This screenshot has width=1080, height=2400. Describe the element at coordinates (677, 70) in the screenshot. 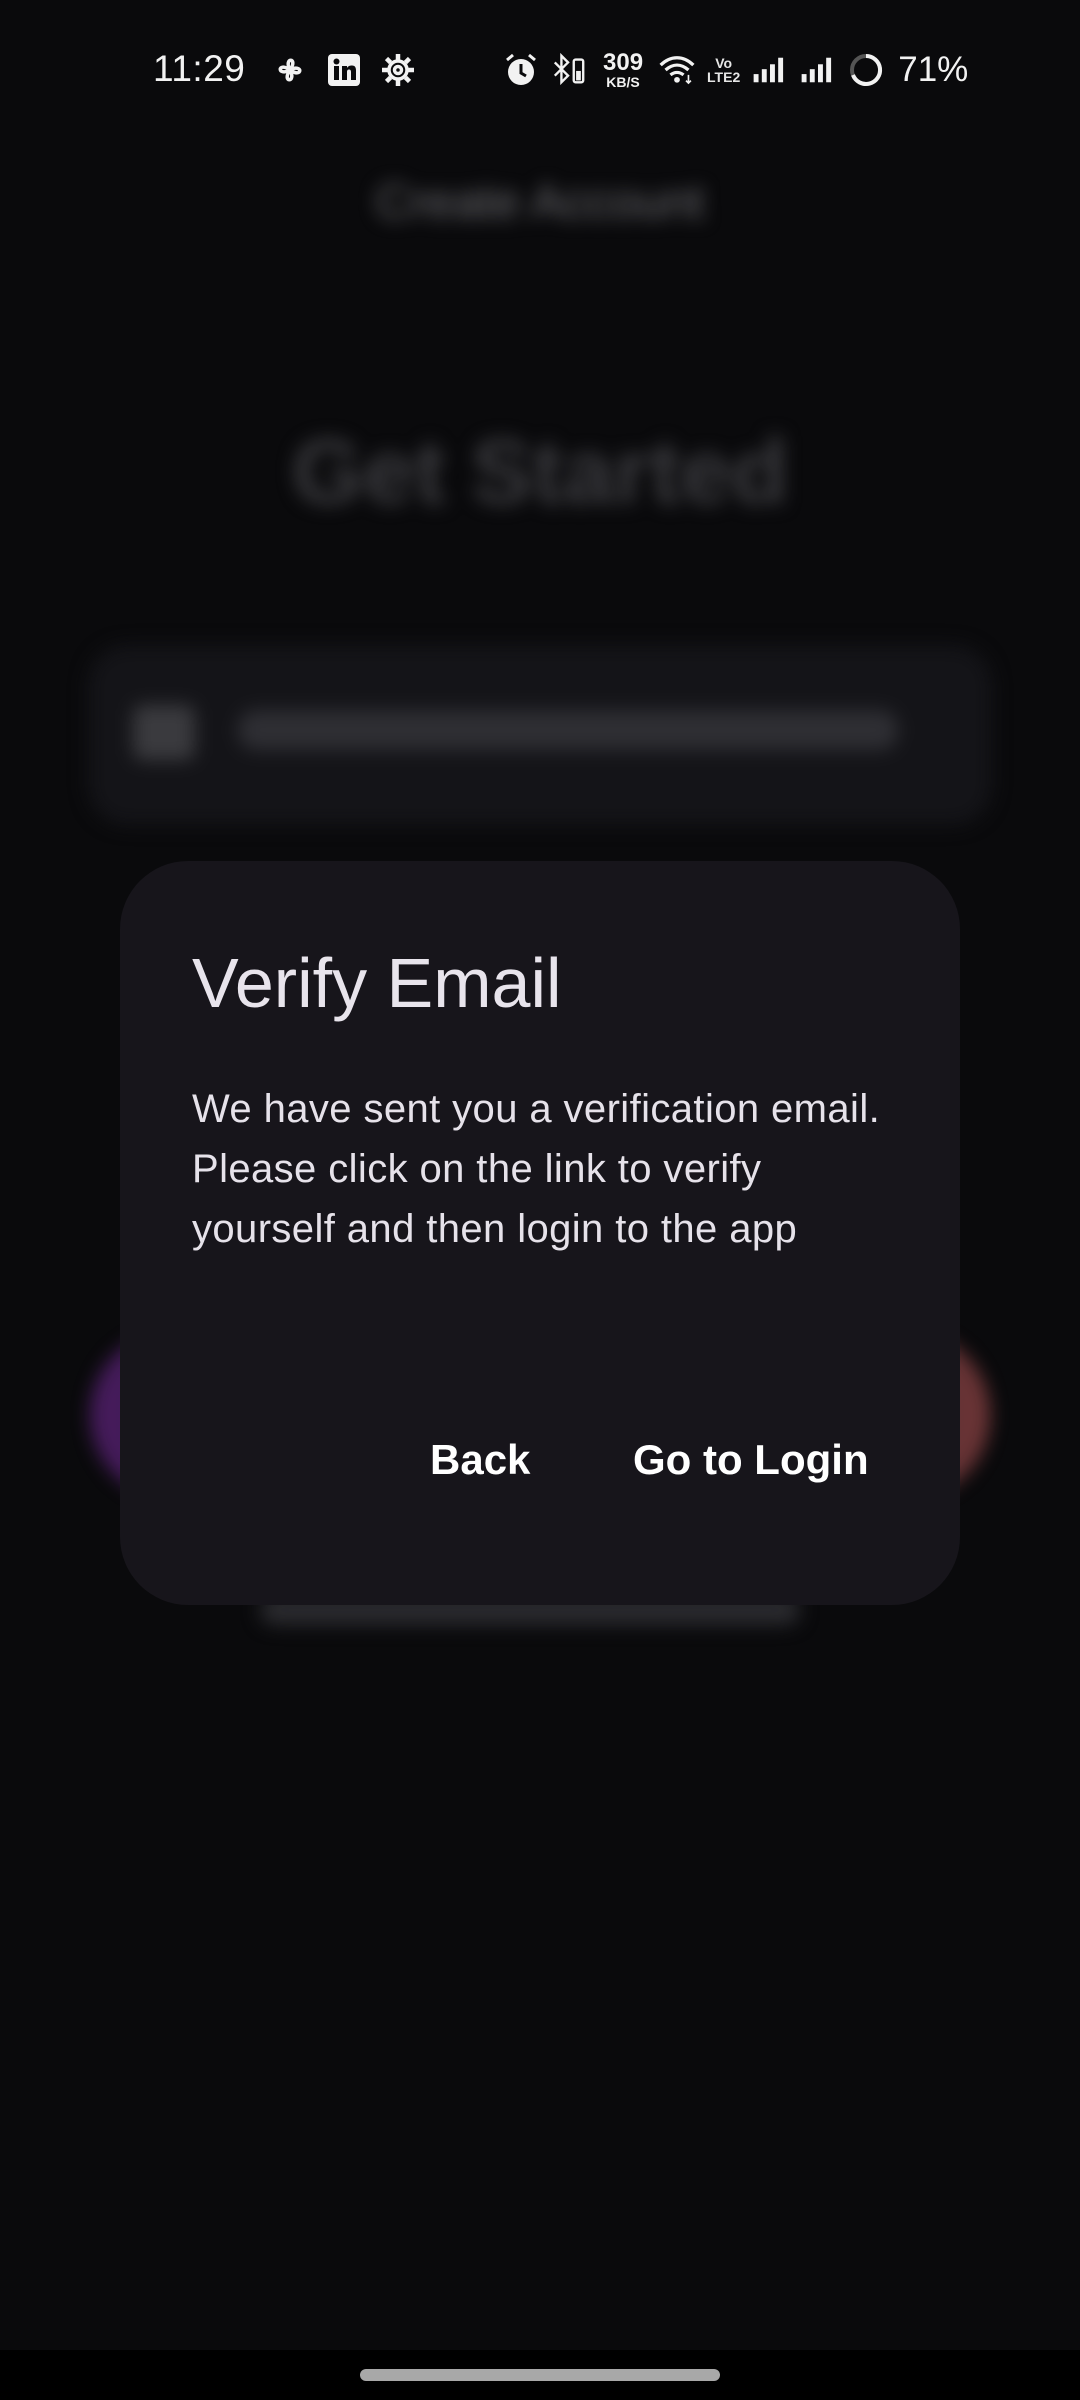

I see `wifi-icon` at that location.